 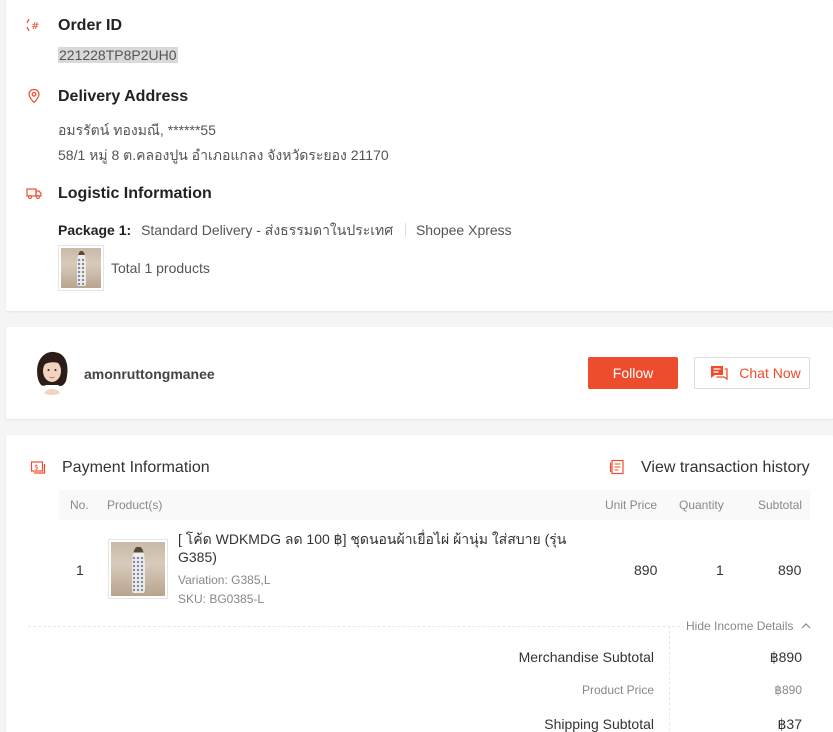 What do you see at coordinates (720, 570) in the screenshot?
I see `row-quantity: 1` at bounding box center [720, 570].